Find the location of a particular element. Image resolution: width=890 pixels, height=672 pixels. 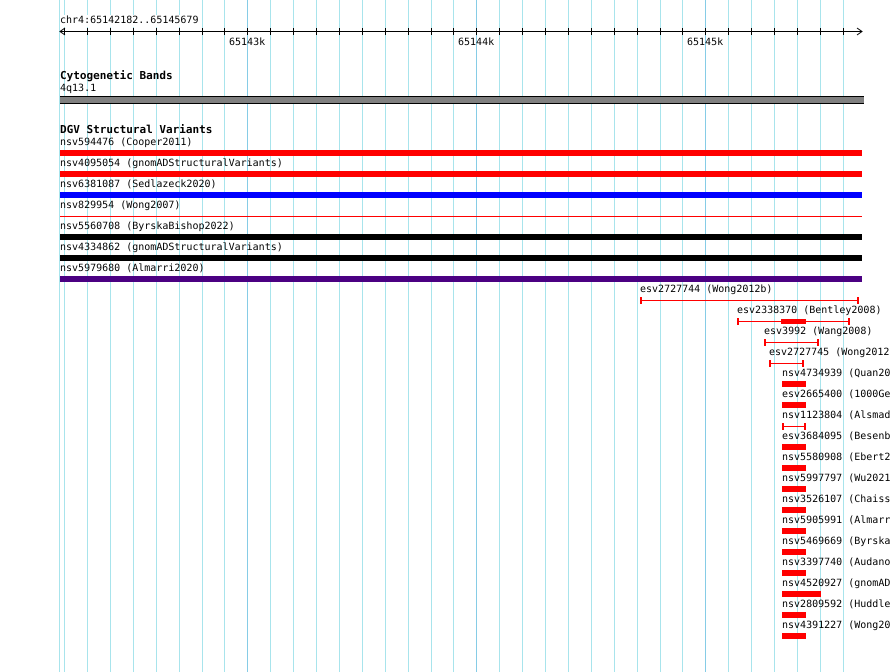

feature-label: nsv5979680 (Almarri2020) is located at coordinates (132, 269).